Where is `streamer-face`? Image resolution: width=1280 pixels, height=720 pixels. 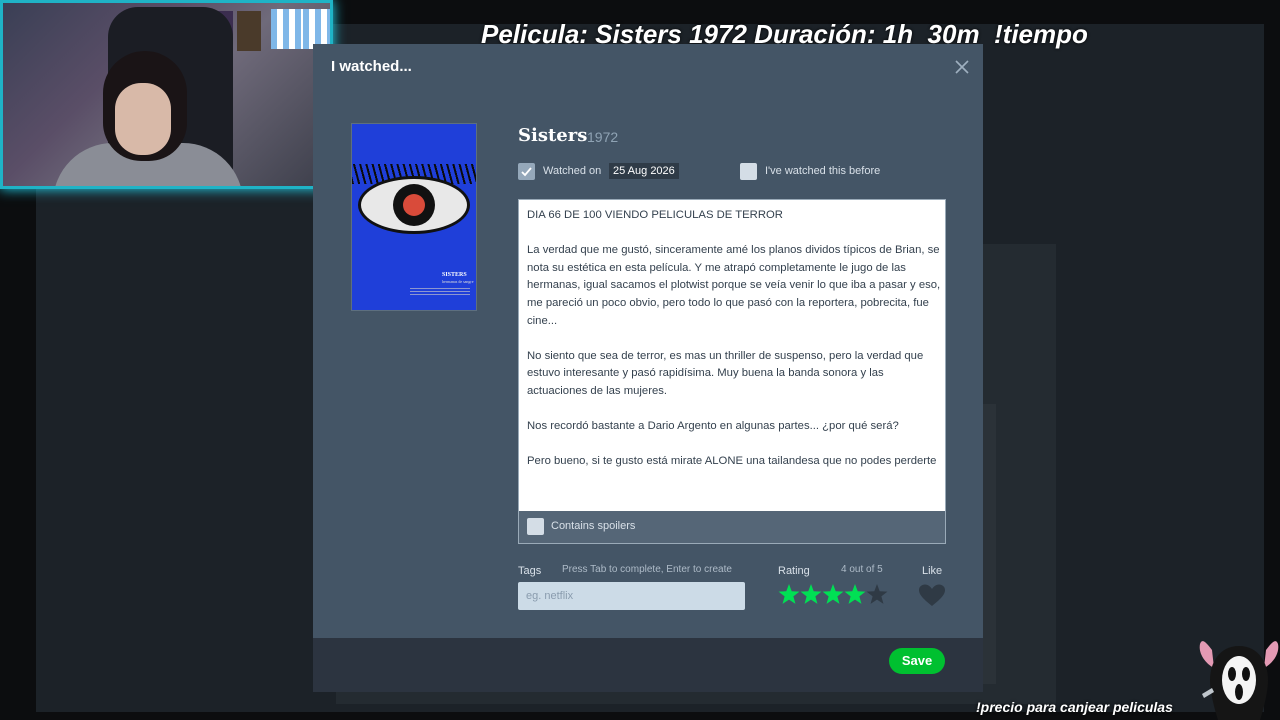
streamer-face is located at coordinates (143, 119).